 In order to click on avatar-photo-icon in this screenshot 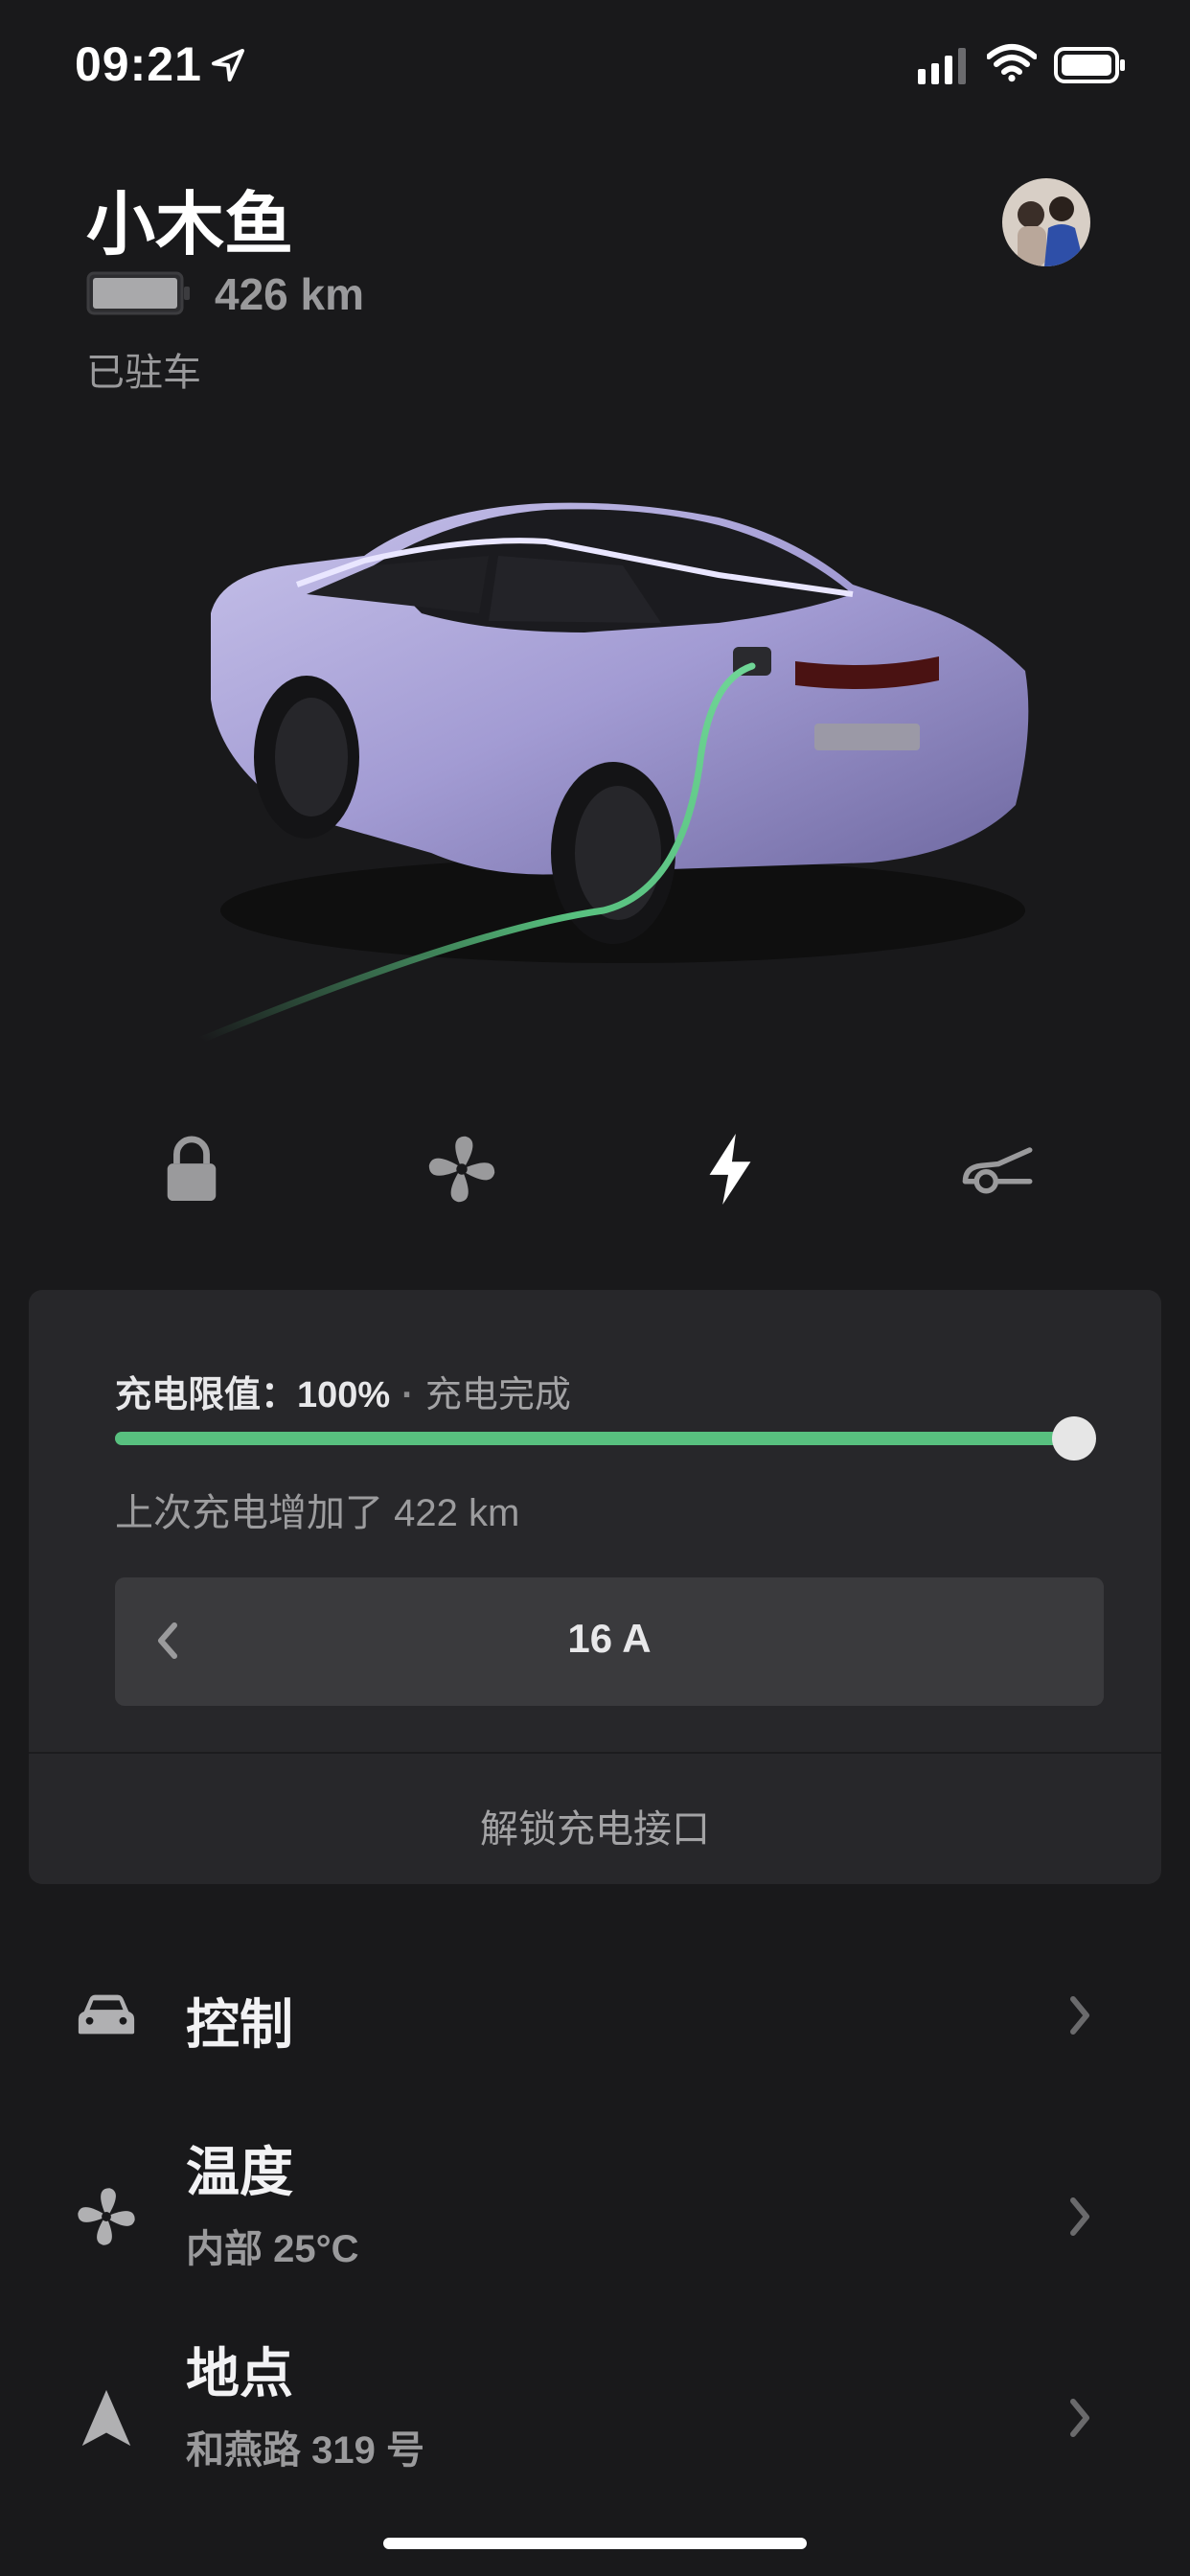, I will do `click(1046, 222)`.